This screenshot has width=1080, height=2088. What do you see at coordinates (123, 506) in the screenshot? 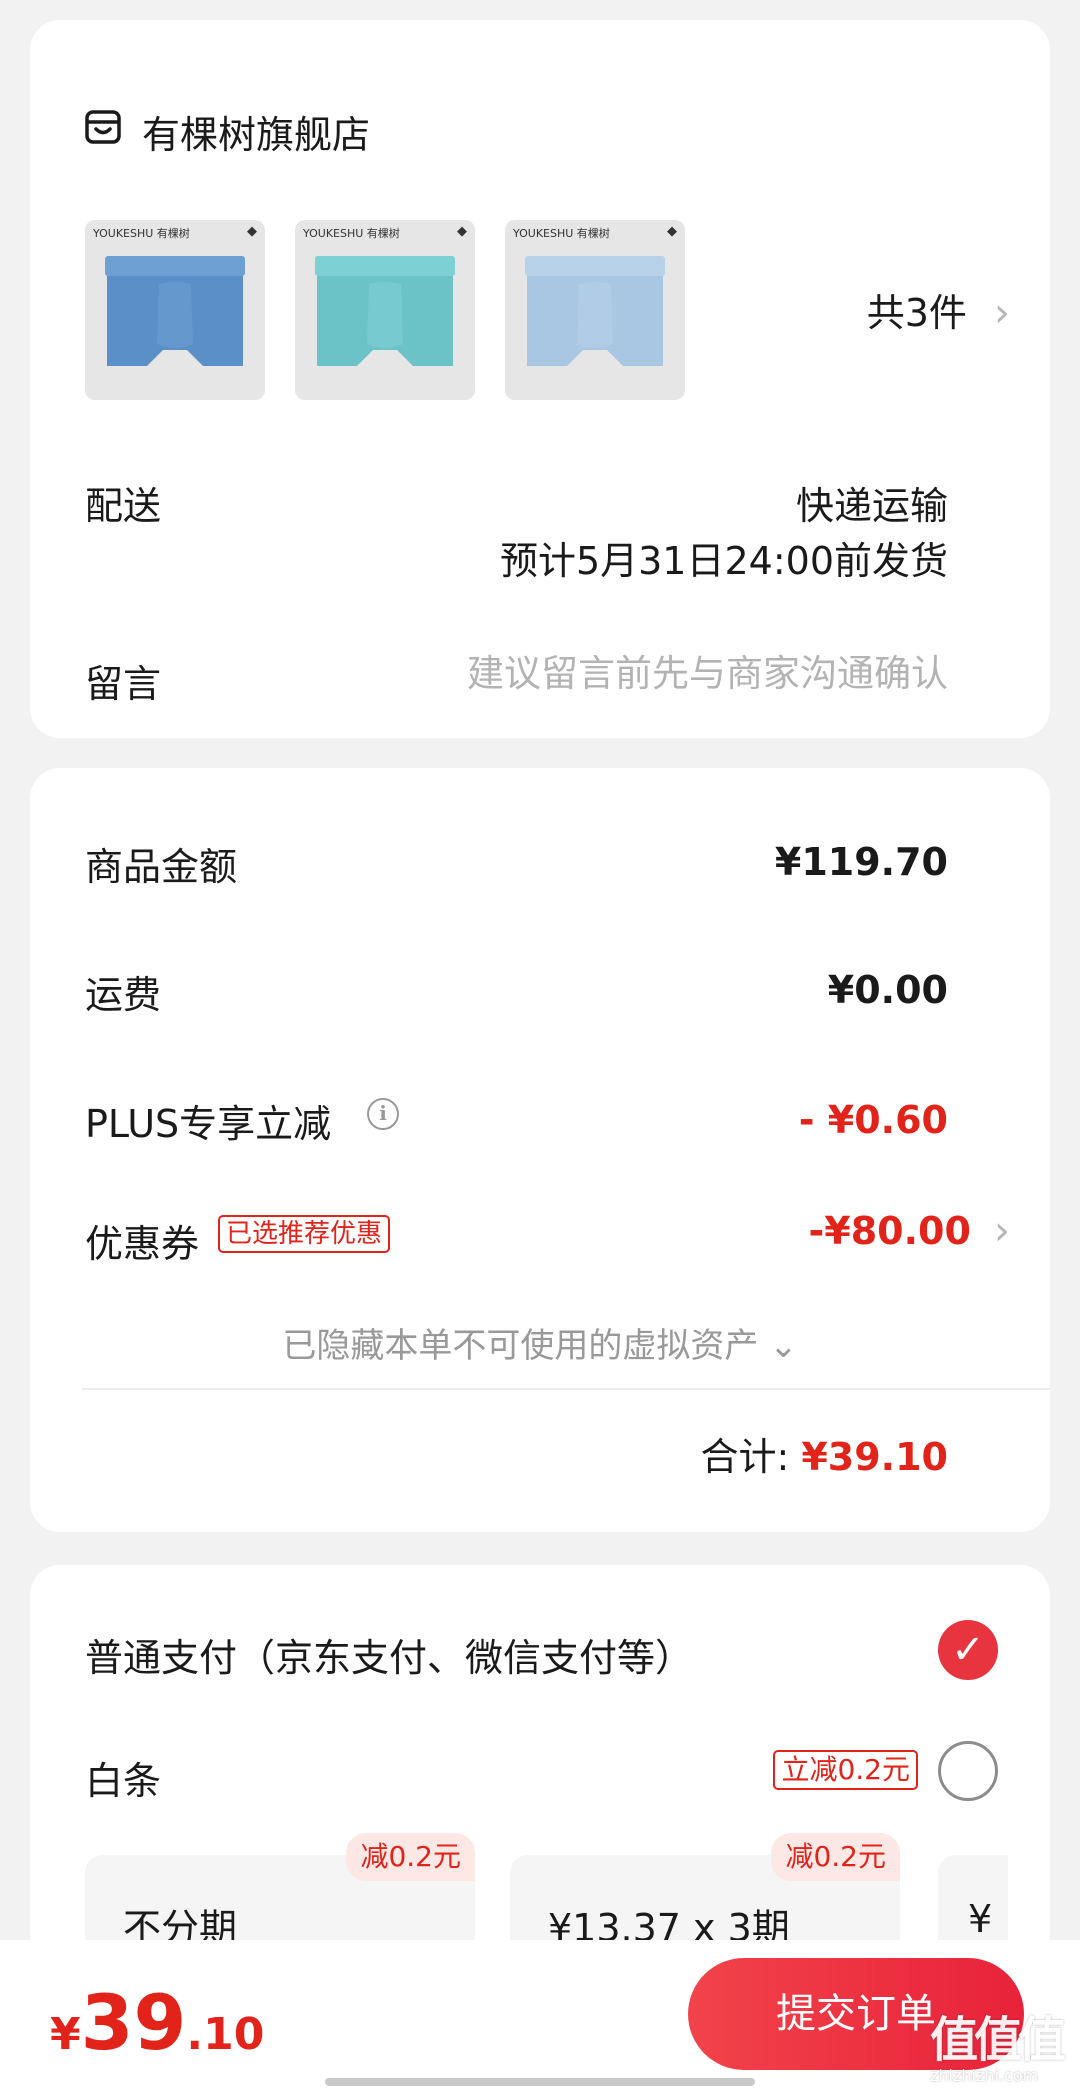
I see `shipping-label: 配送` at bounding box center [123, 506].